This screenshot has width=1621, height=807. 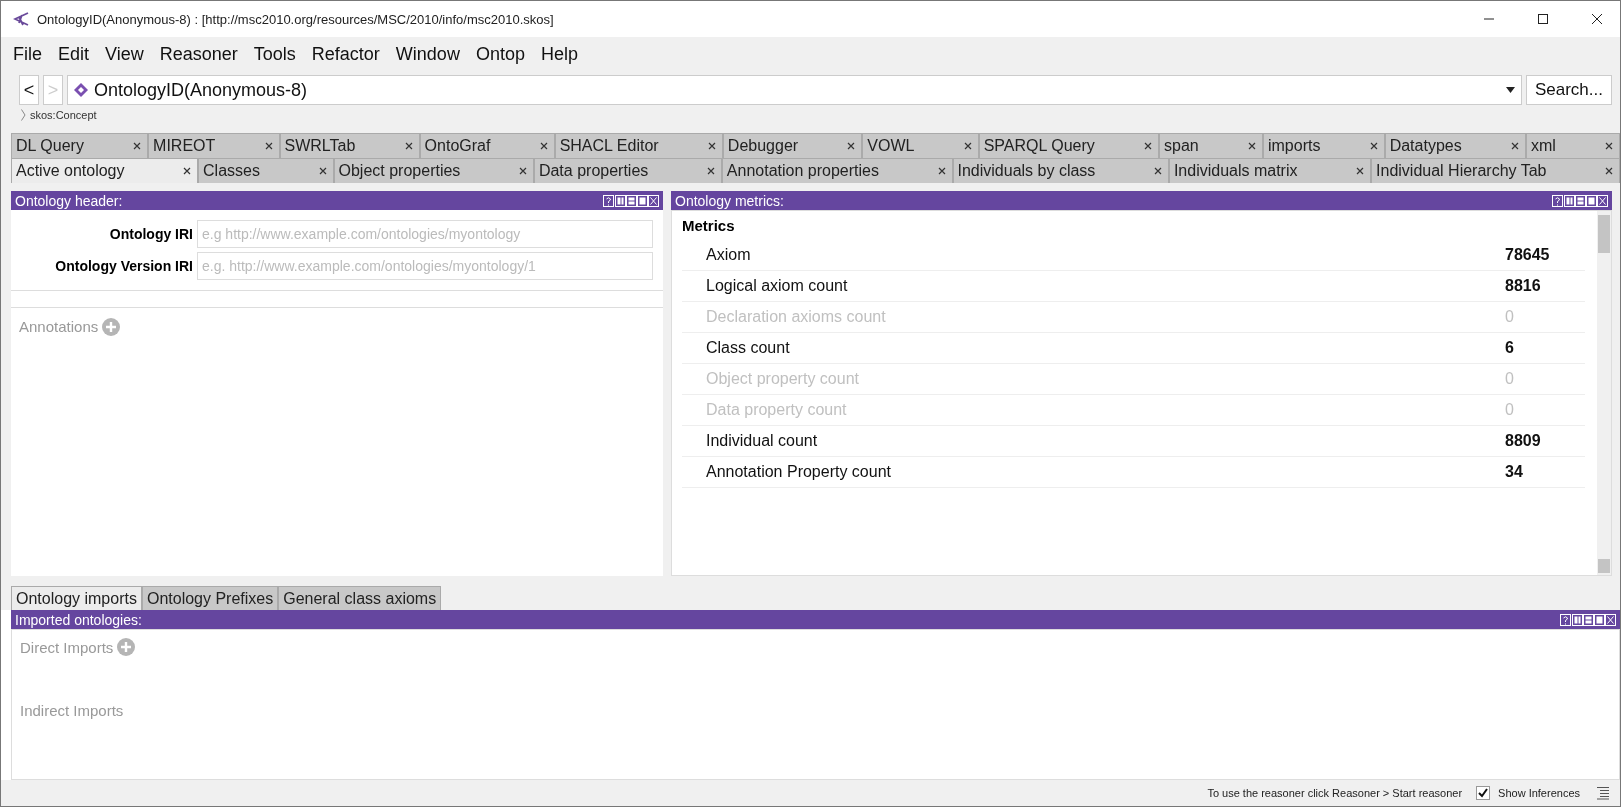 I want to click on status-message: To use the reasoner click Reasoner > Start reasoner, so click(x=1335, y=793).